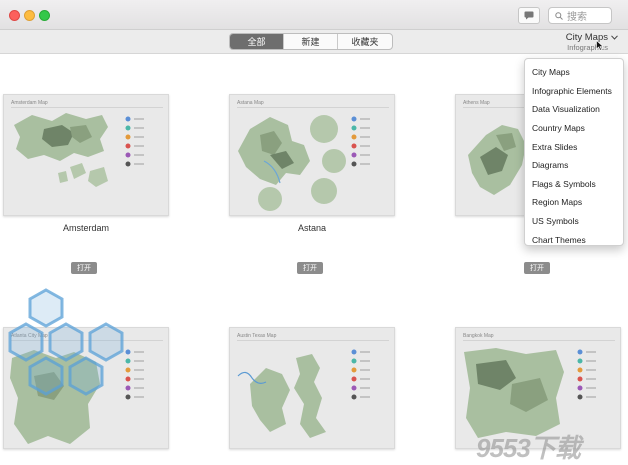 The image size is (628, 465). Describe the element at coordinates (600, 45) in the screenshot. I see `mouse-cursor-icon` at that location.